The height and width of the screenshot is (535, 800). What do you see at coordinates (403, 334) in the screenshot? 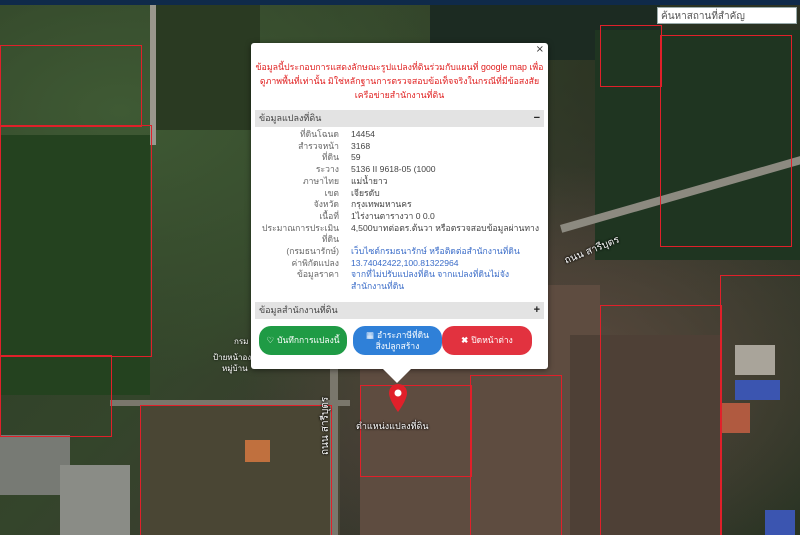
I see `tax-button-label: อำระภาษีที่ดิน` at bounding box center [403, 334].